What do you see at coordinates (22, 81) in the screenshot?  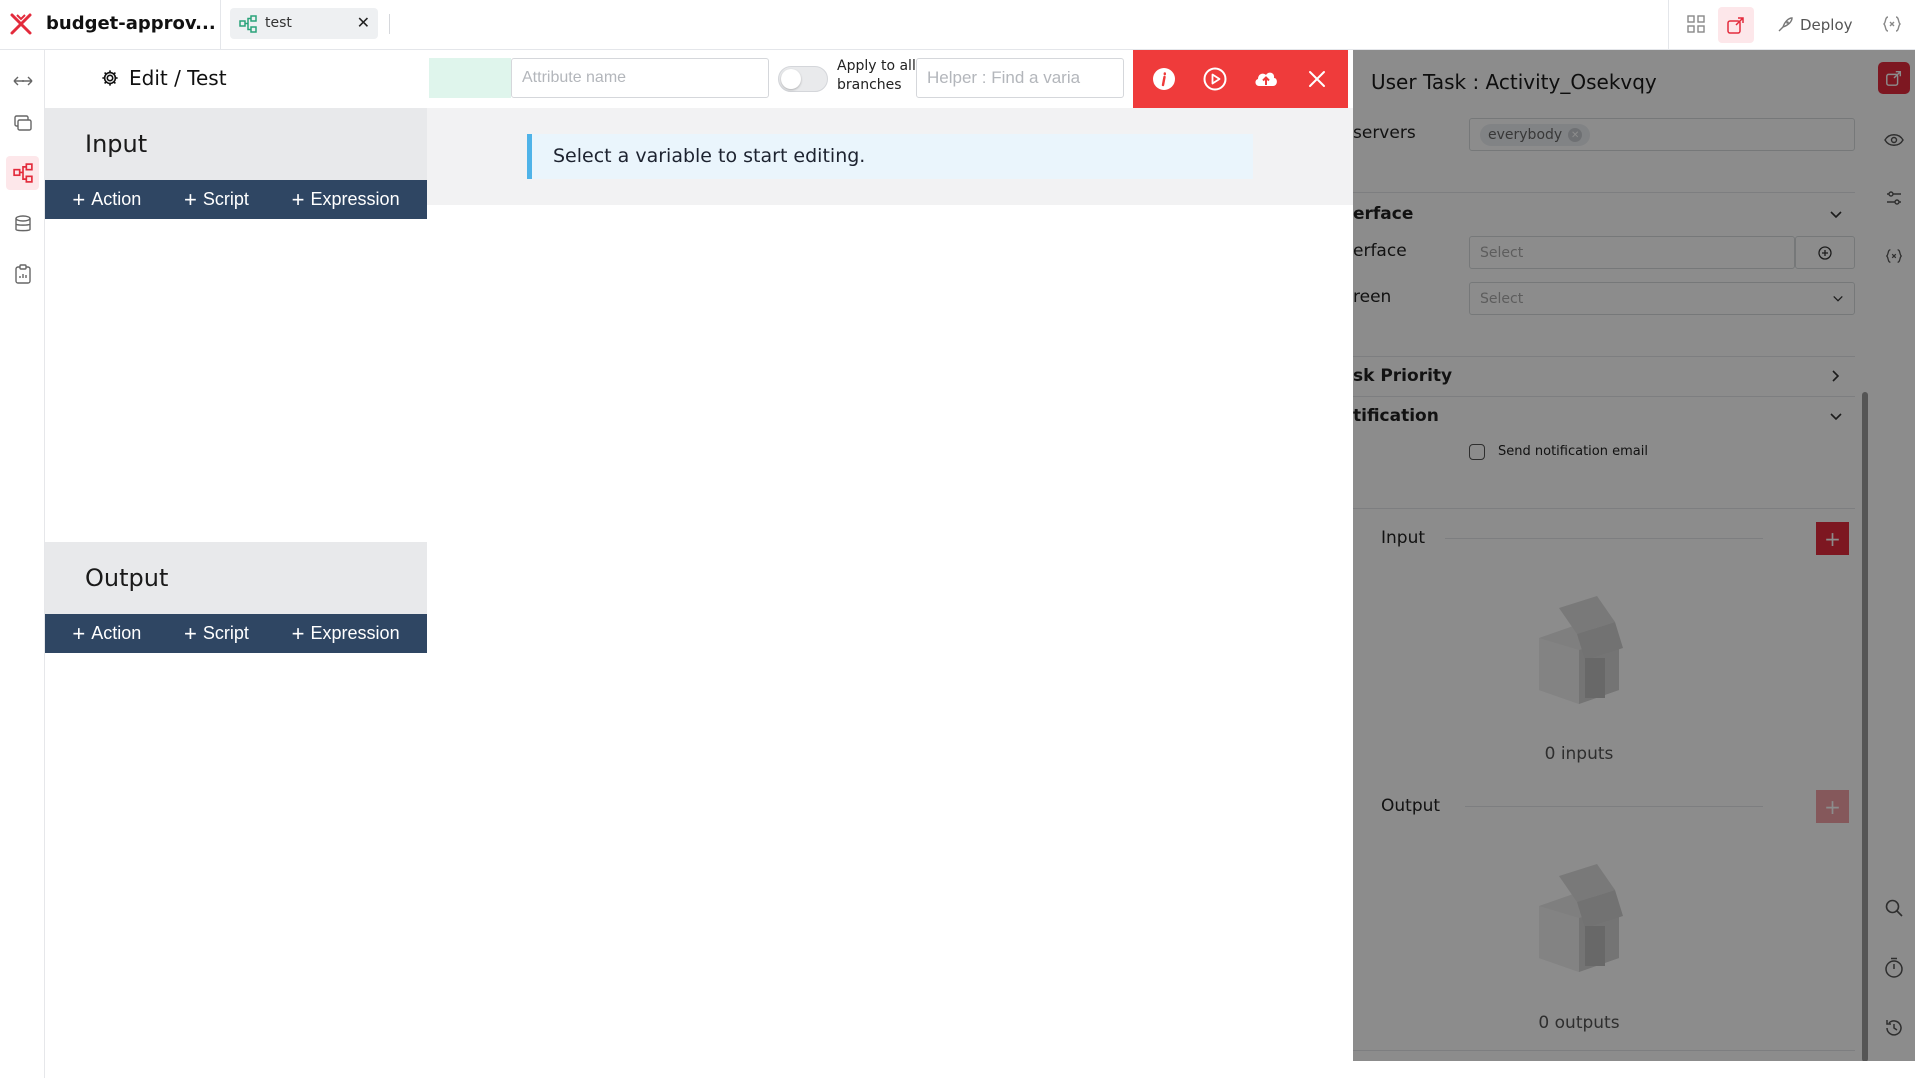 I see `arrows-icon` at bounding box center [22, 81].